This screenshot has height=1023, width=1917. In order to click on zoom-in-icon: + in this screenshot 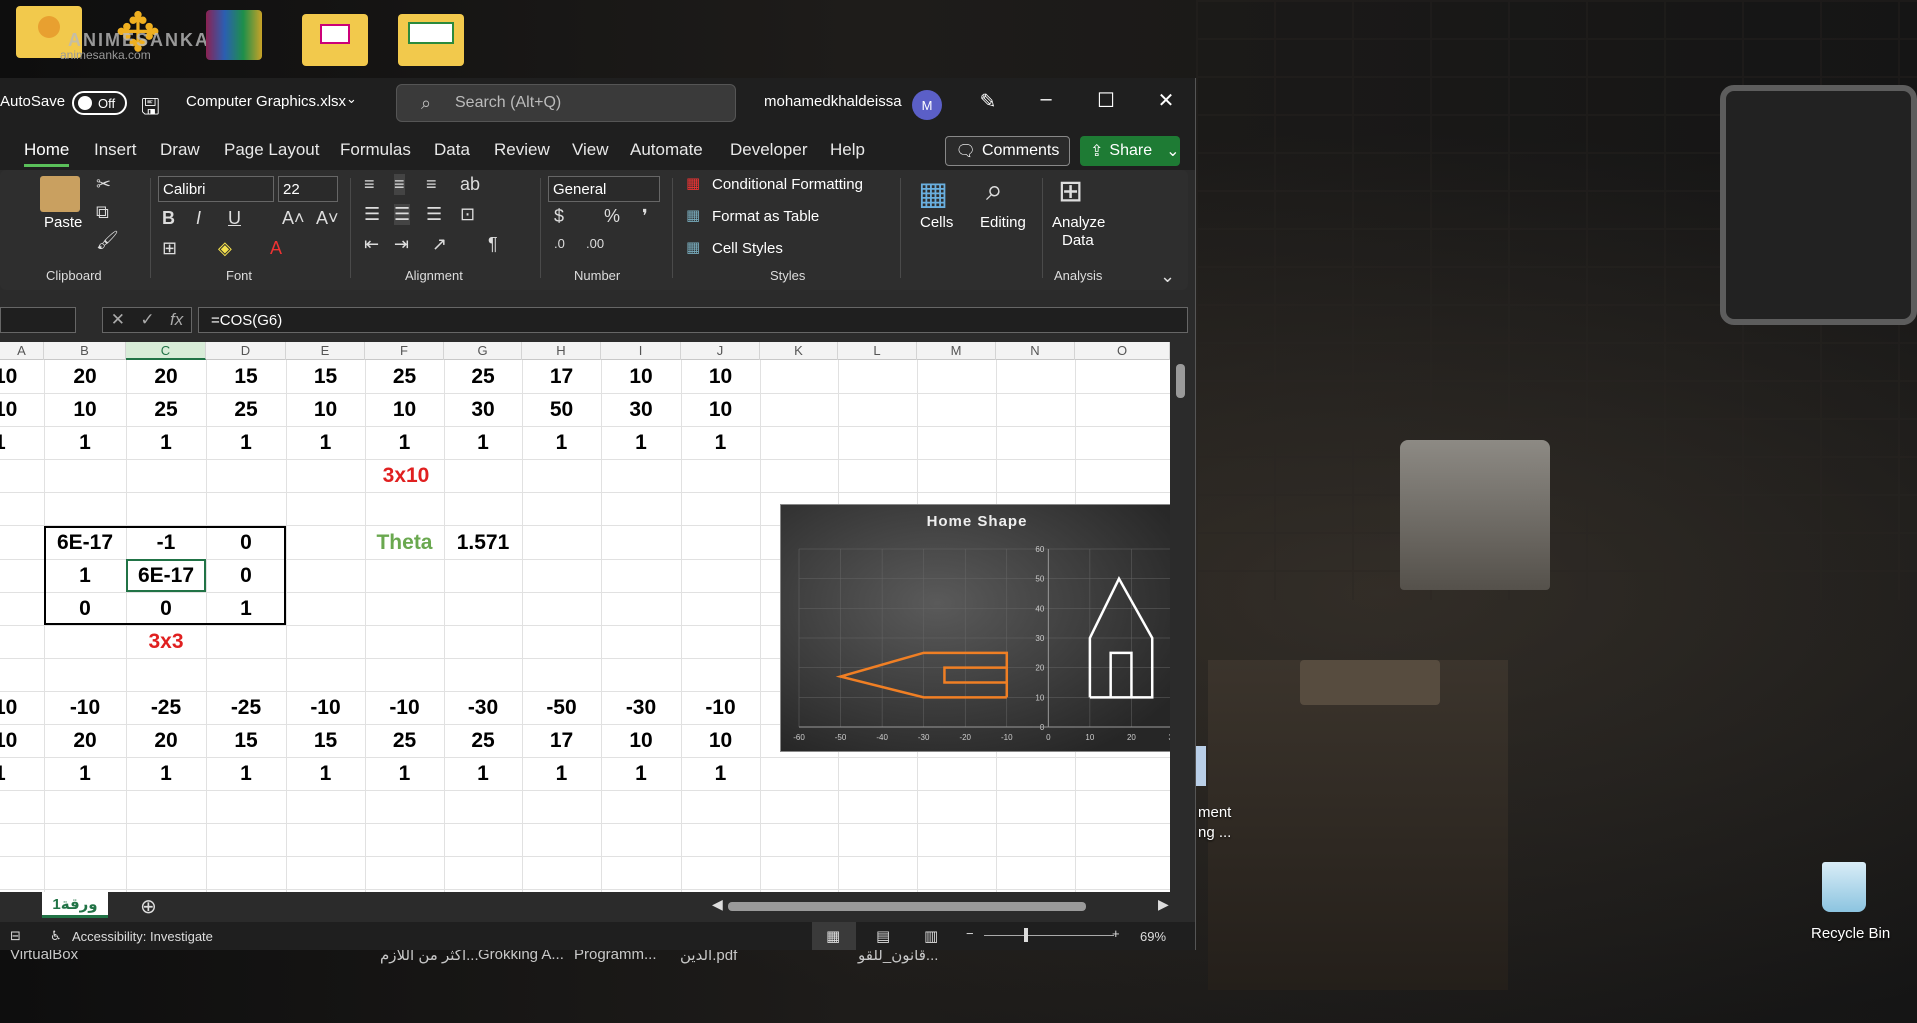, I will do `click(1116, 933)`.